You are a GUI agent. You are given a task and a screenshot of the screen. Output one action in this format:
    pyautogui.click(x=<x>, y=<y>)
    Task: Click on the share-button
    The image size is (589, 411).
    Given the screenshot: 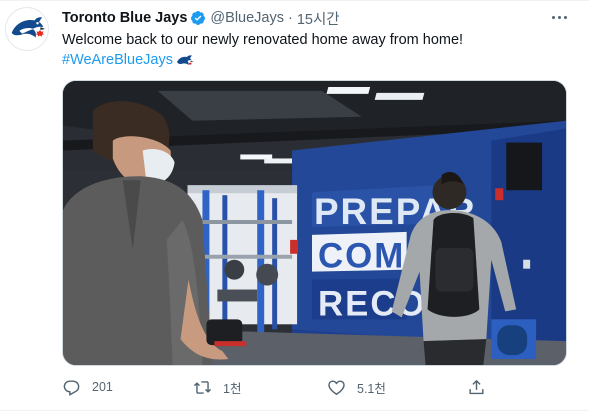 What is the action you would take?
    pyautogui.click(x=476, y=387)
    